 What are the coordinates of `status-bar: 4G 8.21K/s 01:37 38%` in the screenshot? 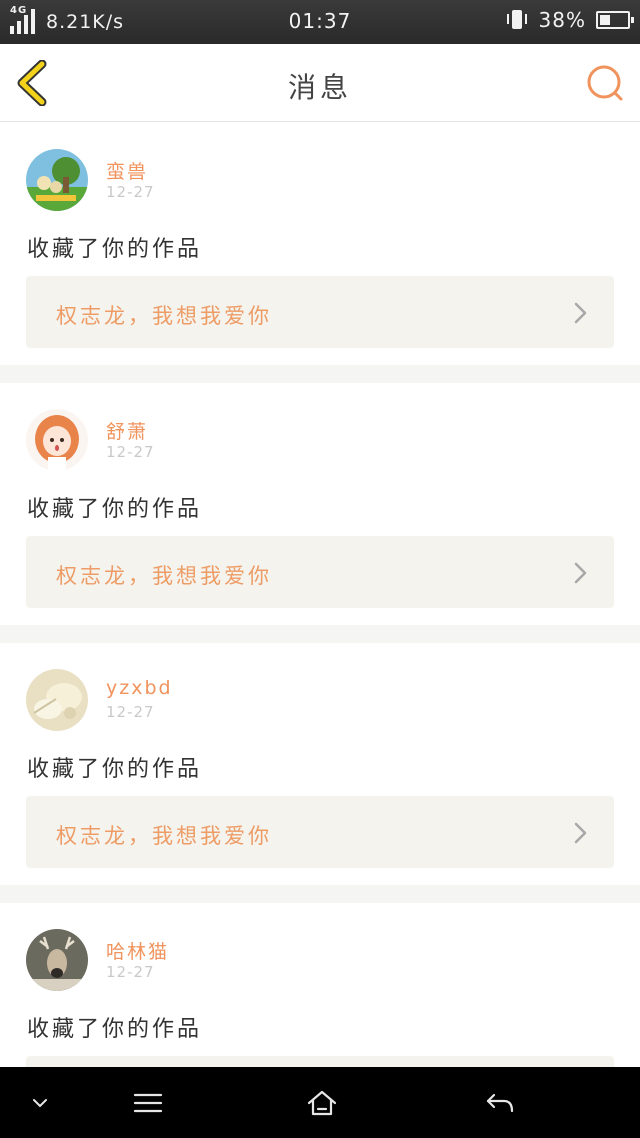 It's located at (320, 22).